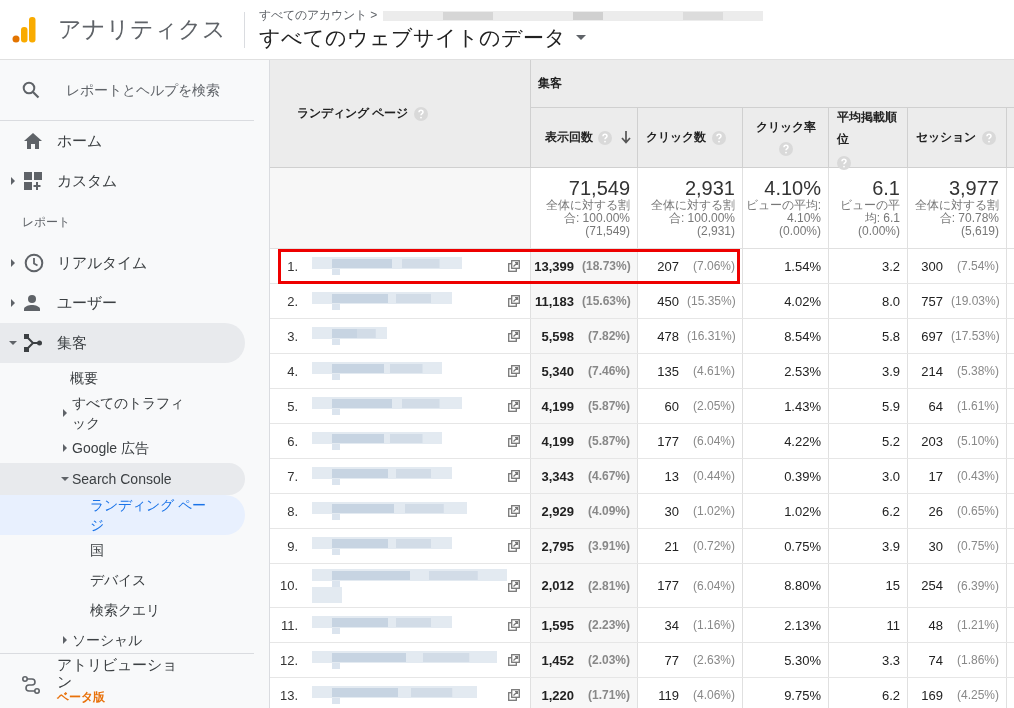  I want to click on table-row: 11. 1,595 (2.23%) 34 (1.16%) 2.13% 11 48 (1.21%), so click(642, 625).